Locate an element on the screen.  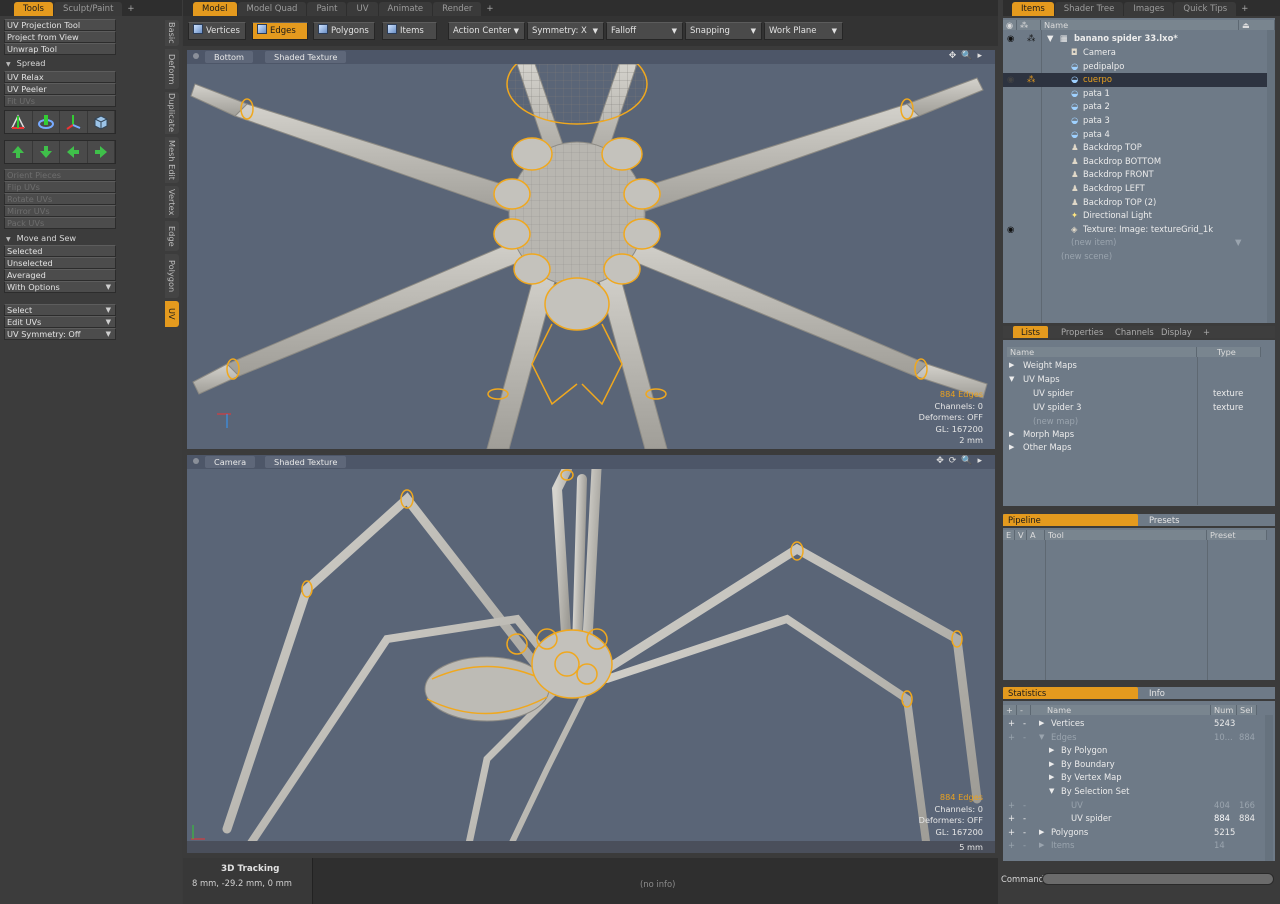
item-row: ◉ ⁂ ◒ cuerpo is located at coordinates (1139, 80).